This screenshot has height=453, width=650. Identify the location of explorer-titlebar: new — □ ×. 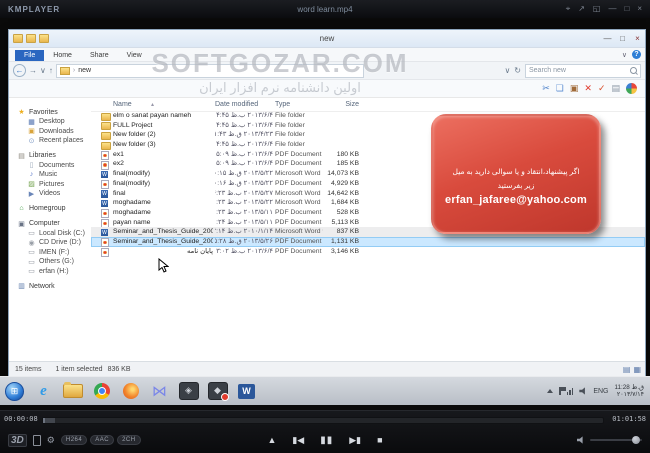
(327, 39).